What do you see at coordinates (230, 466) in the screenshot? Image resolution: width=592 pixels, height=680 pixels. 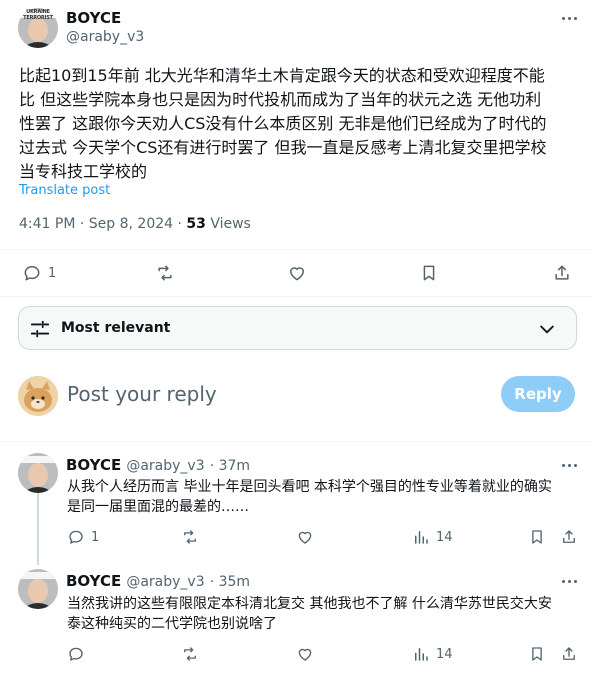 I see `reply-time: · 37m` at bounding box center [230, 466].